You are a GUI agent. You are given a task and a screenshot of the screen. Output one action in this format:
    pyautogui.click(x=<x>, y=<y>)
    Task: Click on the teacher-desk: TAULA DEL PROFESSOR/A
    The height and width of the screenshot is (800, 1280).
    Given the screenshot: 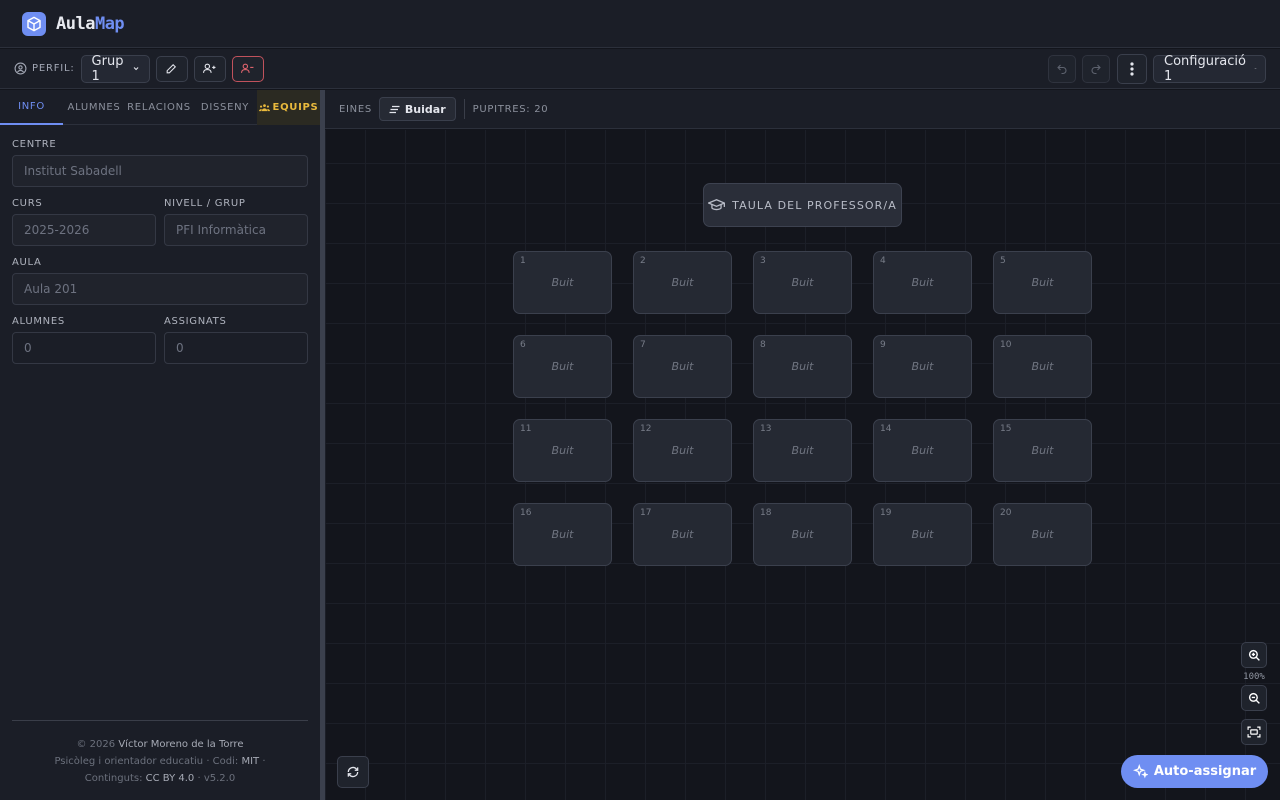 What is the action you would take?
    pyautogui.click(x=802, y=205)
    